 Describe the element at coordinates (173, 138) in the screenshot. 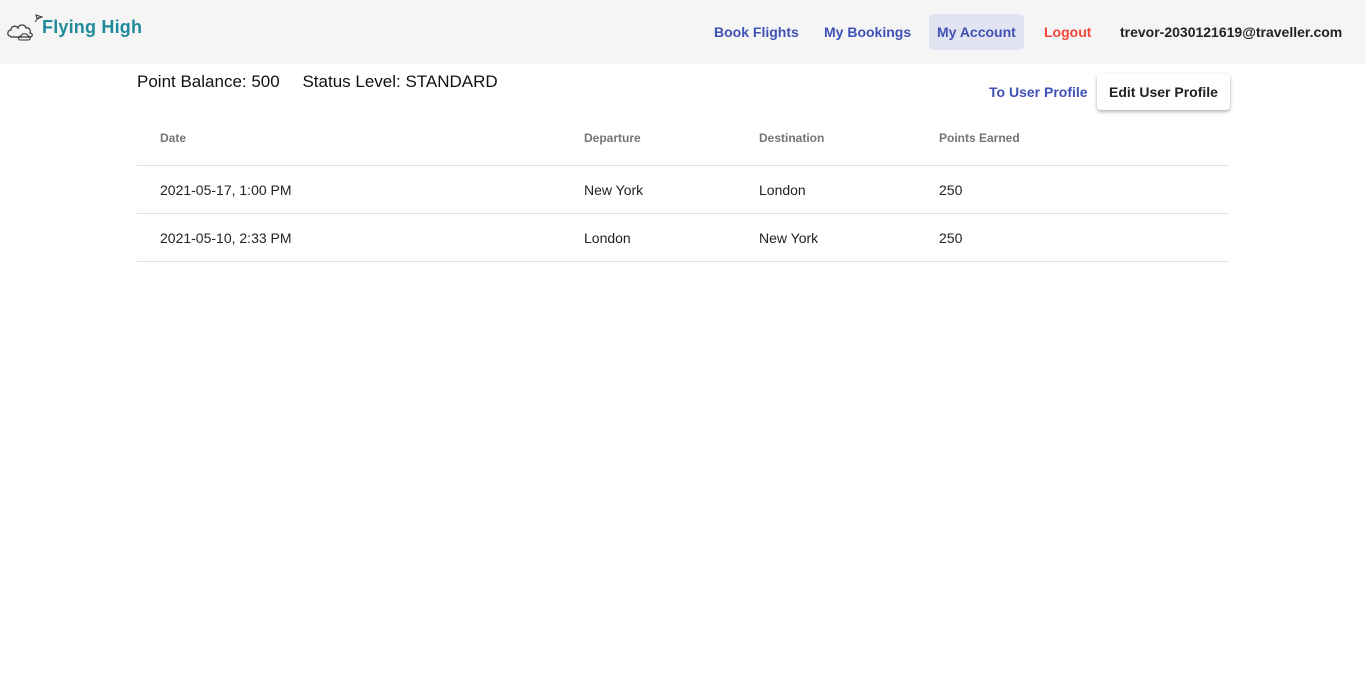

I see `column-header-date: Date` at that location.